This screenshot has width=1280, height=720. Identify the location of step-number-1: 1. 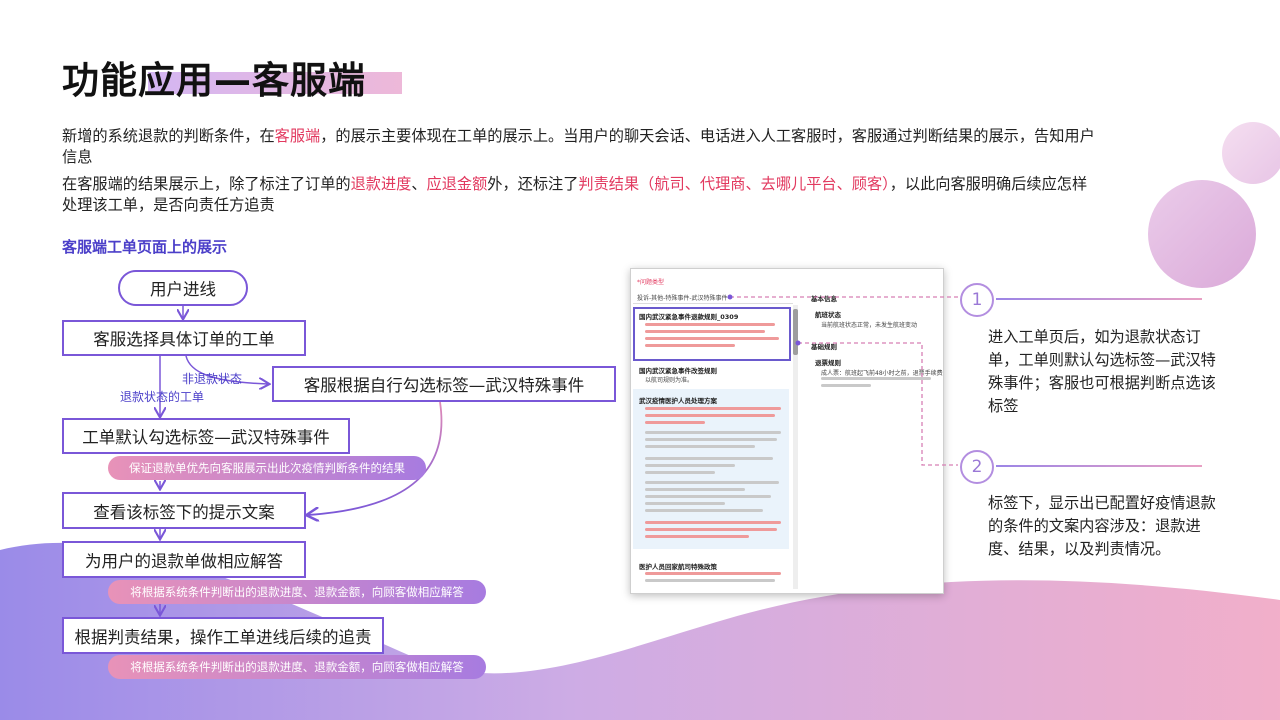
(977, 300).